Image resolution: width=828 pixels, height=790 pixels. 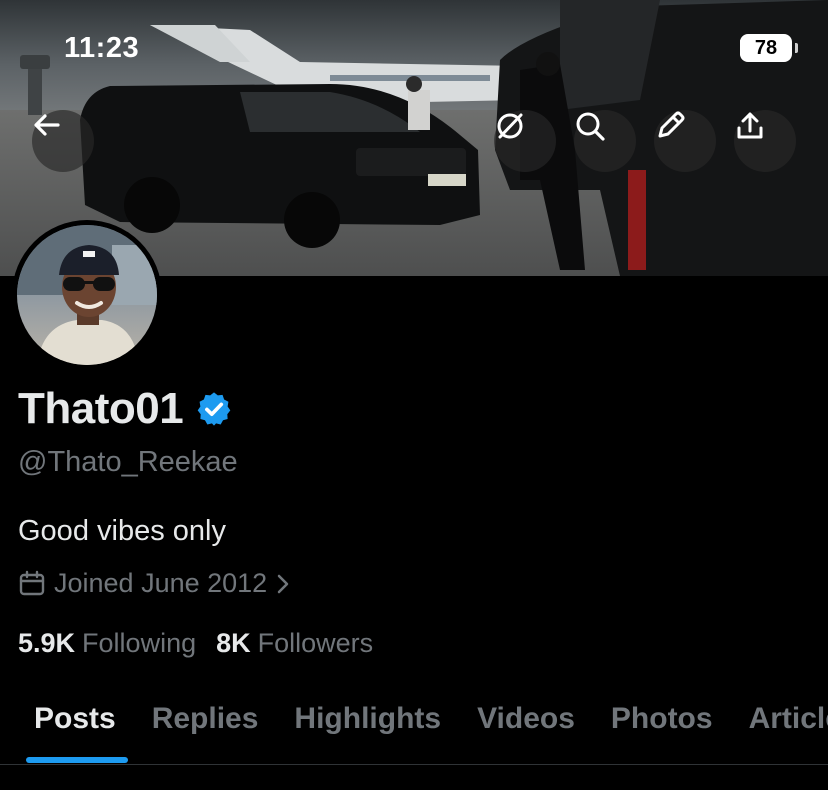 I want to click on tab-highlights: Highlights, so click(x=367, y=728).